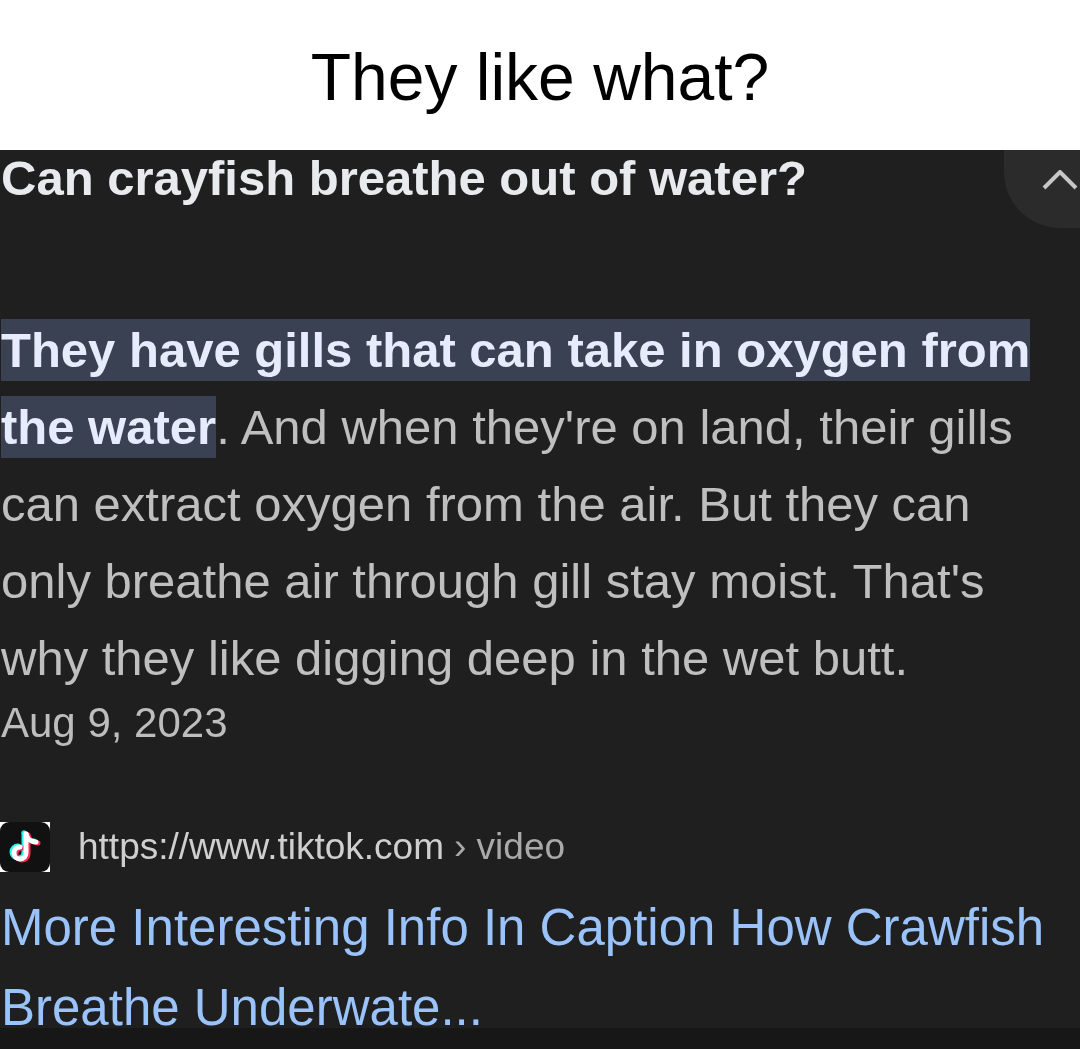 Image resolution: width=1080 pixels, height=1049 pixels. What do you see at coordinates (115, 723) in the screenshot?
I see `snippet-date: Aug 9, 2023` at bounding box center [115, 723].